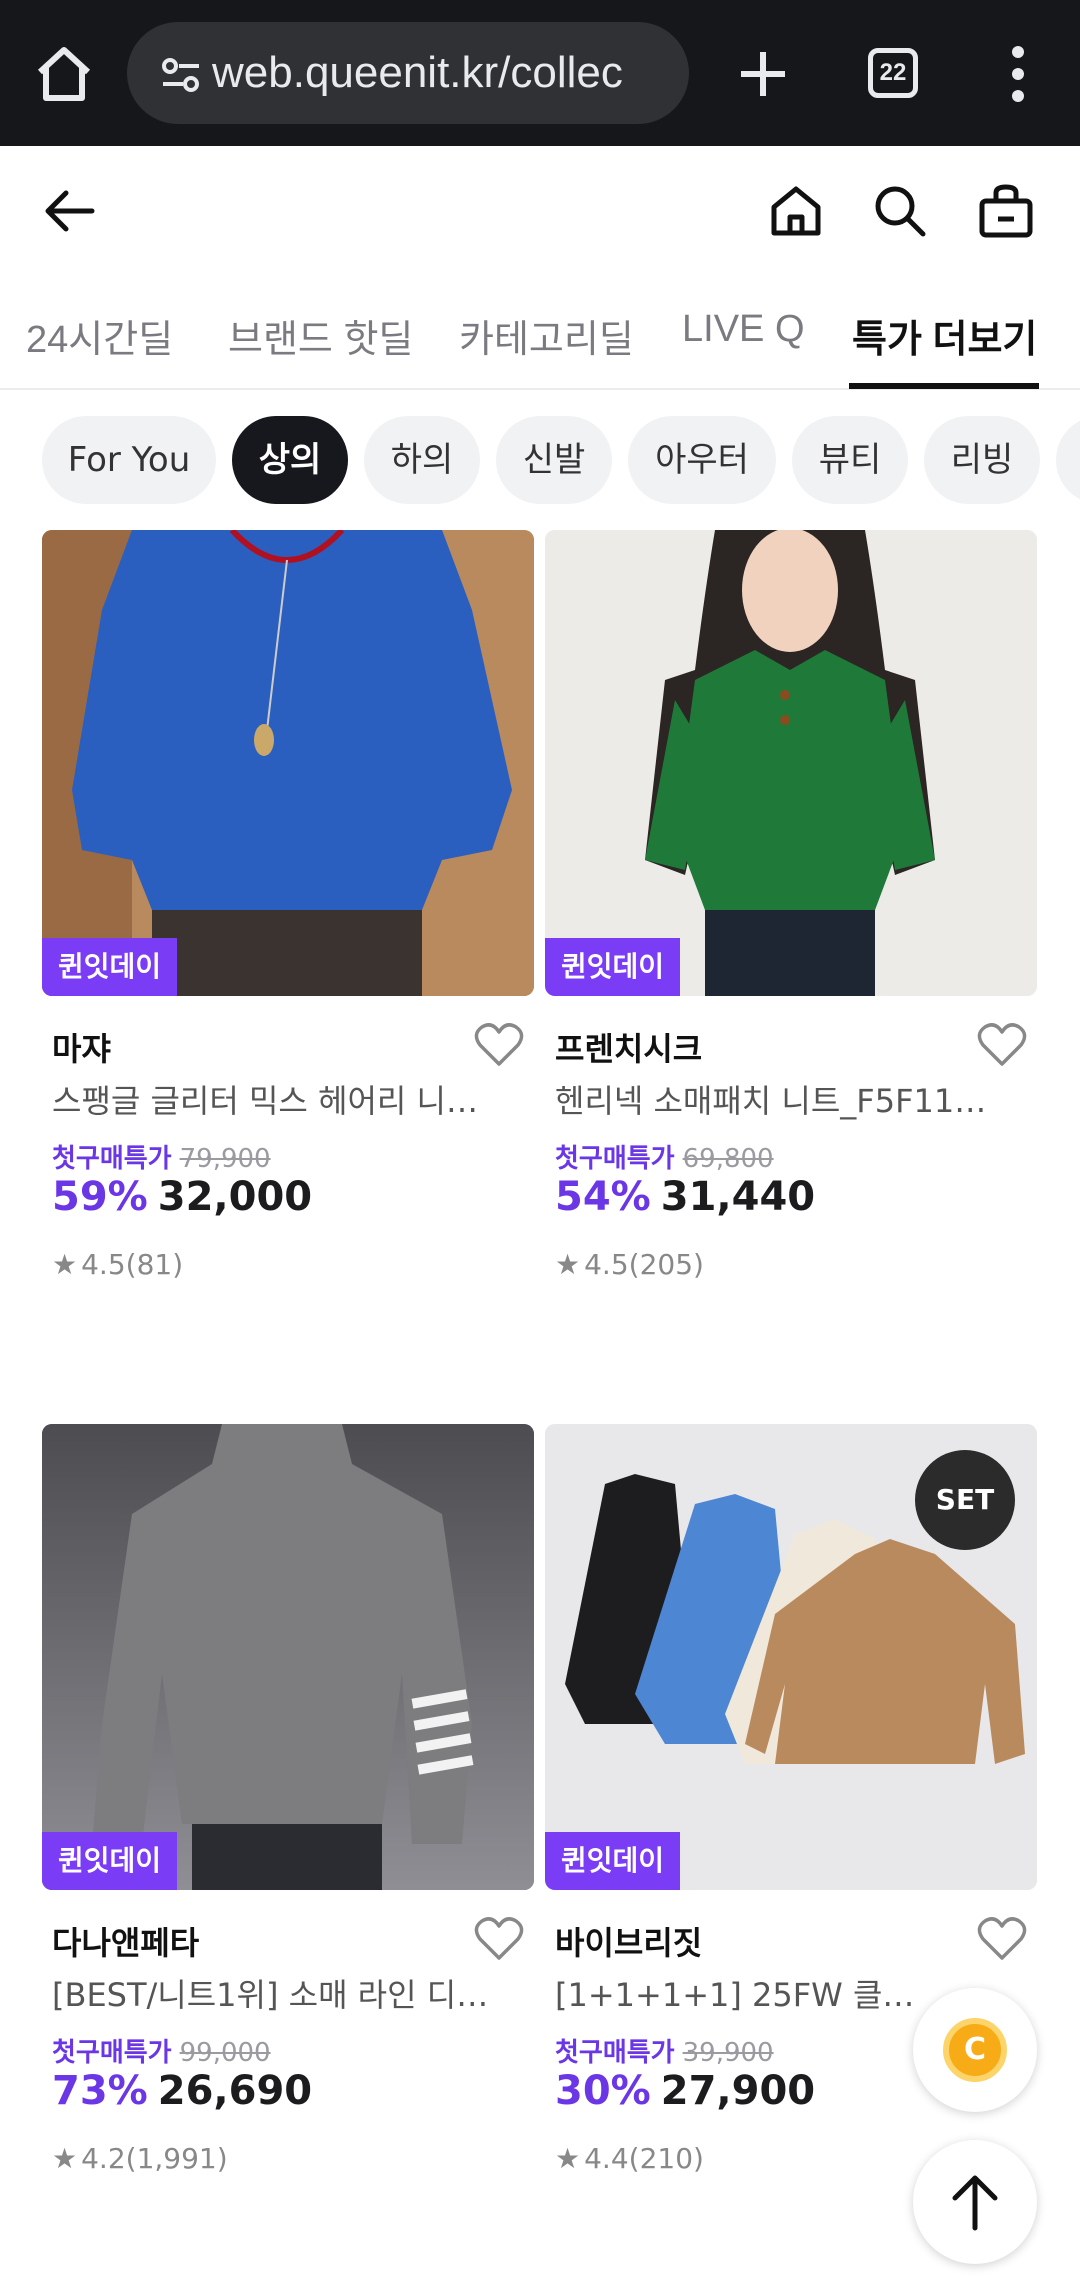 This screenshot has width=1080, height=2284. Describe the element at coordinates (900, 211) in the screenshot. I see `search-icon` at that location.